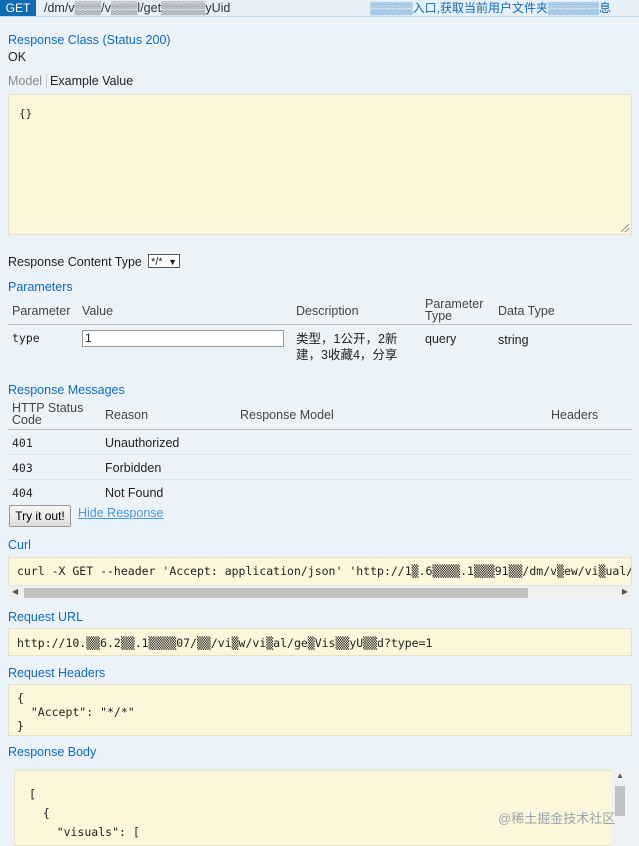 The width and height of the screenshot is (639, 846). What do you see at coordinates (134, 493) in the screenshot?
I see `msg-reason-404: Not Found` at bounding box center [134, 493].